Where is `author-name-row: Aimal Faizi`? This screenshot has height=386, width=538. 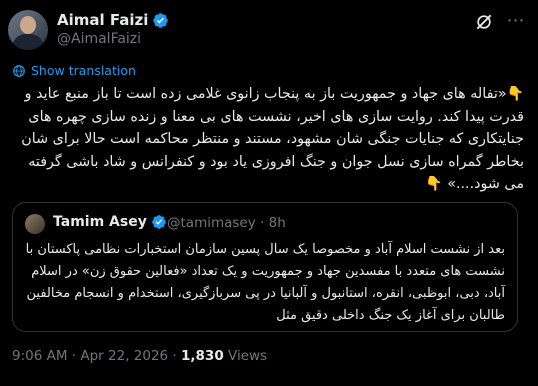
author-name-row: Aimal Faizi is located at coordinates (113, 20).